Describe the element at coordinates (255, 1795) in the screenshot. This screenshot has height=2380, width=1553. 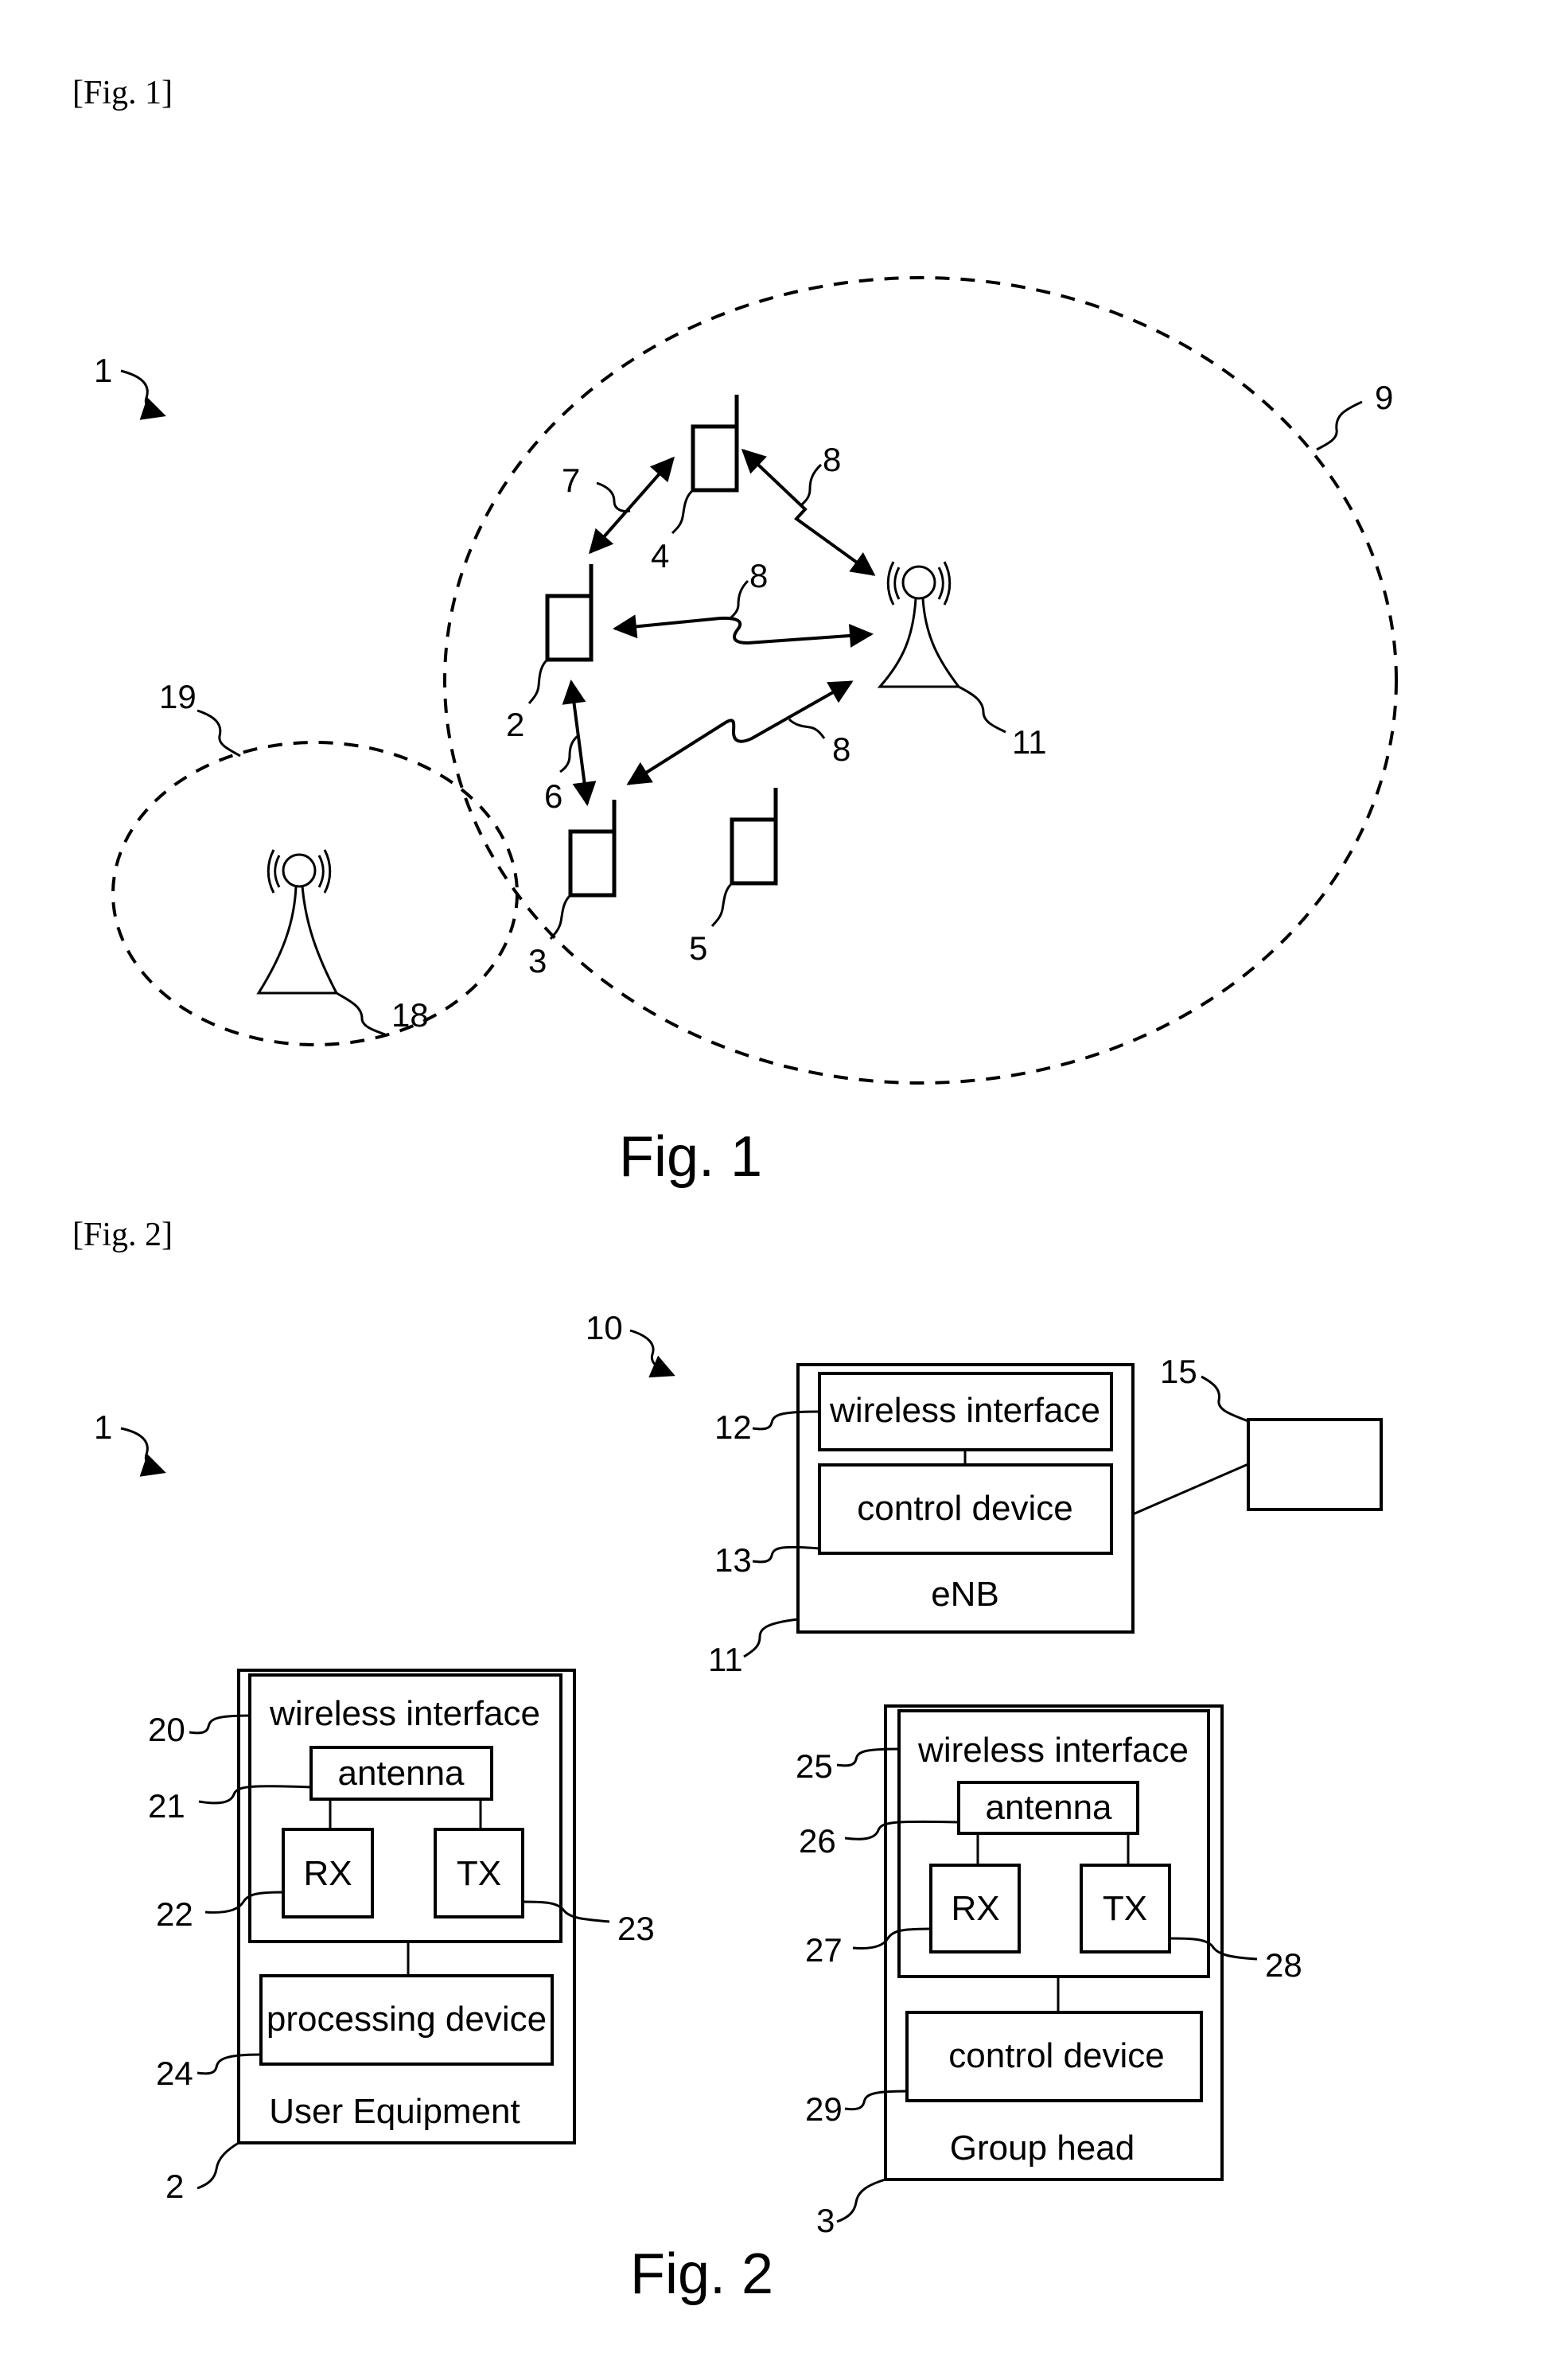
I see `ref-21-leader` at that location.